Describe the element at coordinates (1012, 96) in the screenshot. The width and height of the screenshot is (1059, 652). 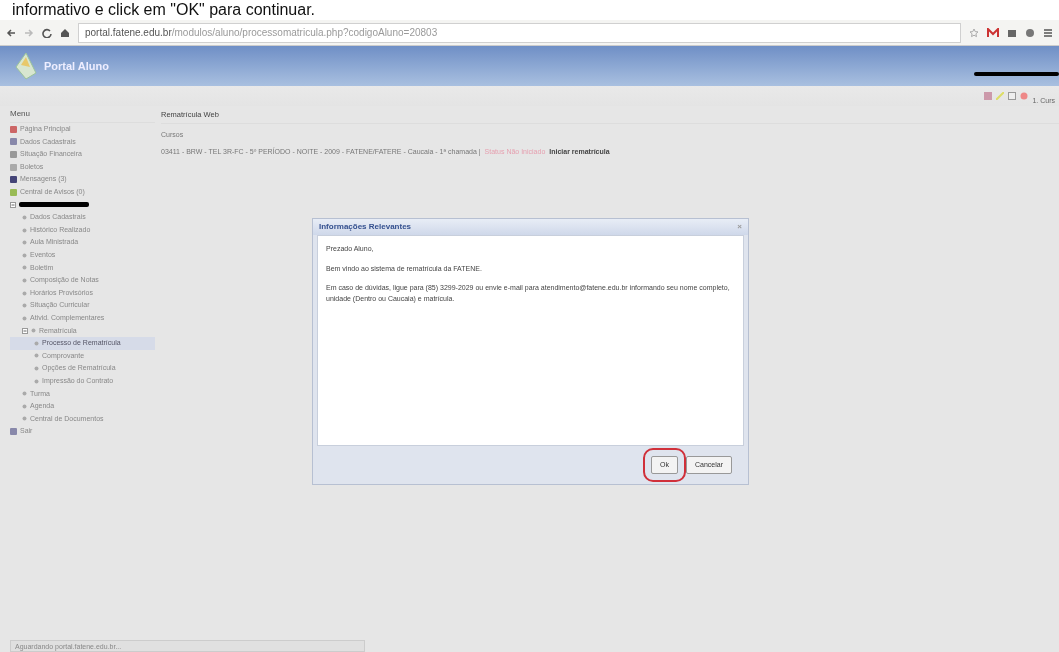
I see `window-icon` at that location.